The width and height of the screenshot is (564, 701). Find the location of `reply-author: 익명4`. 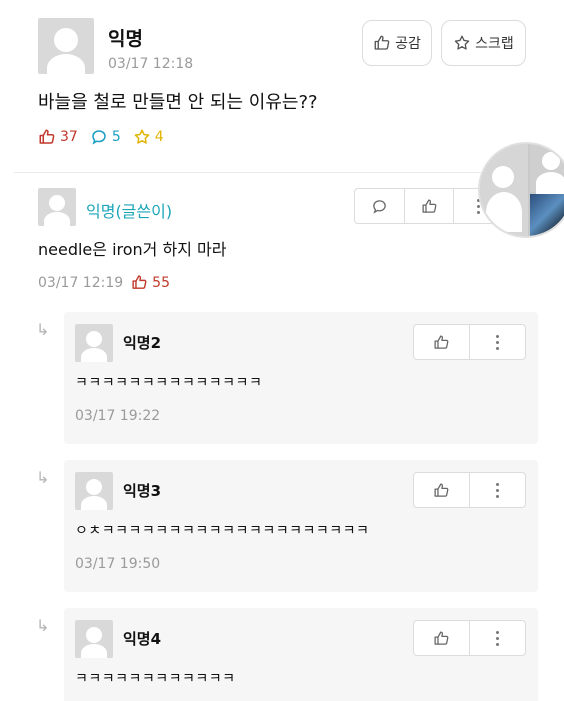

reply-author: 익명4 is located at coordinates (142, 639).